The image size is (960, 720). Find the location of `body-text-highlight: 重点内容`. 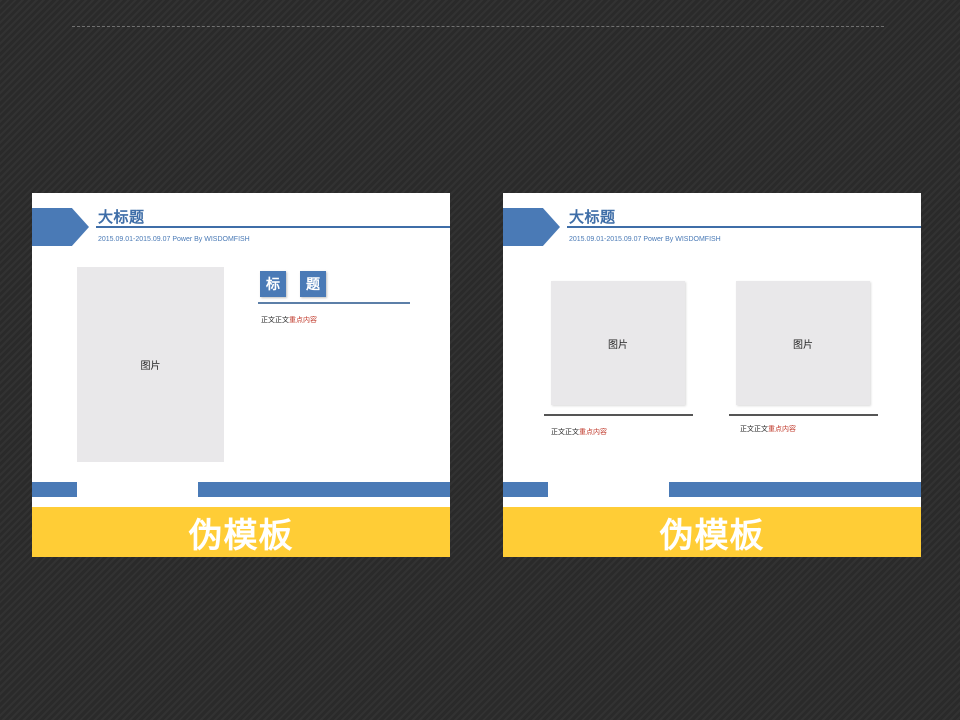

body-text-highlight: 重点内容 is located at coordinates (303, 320).